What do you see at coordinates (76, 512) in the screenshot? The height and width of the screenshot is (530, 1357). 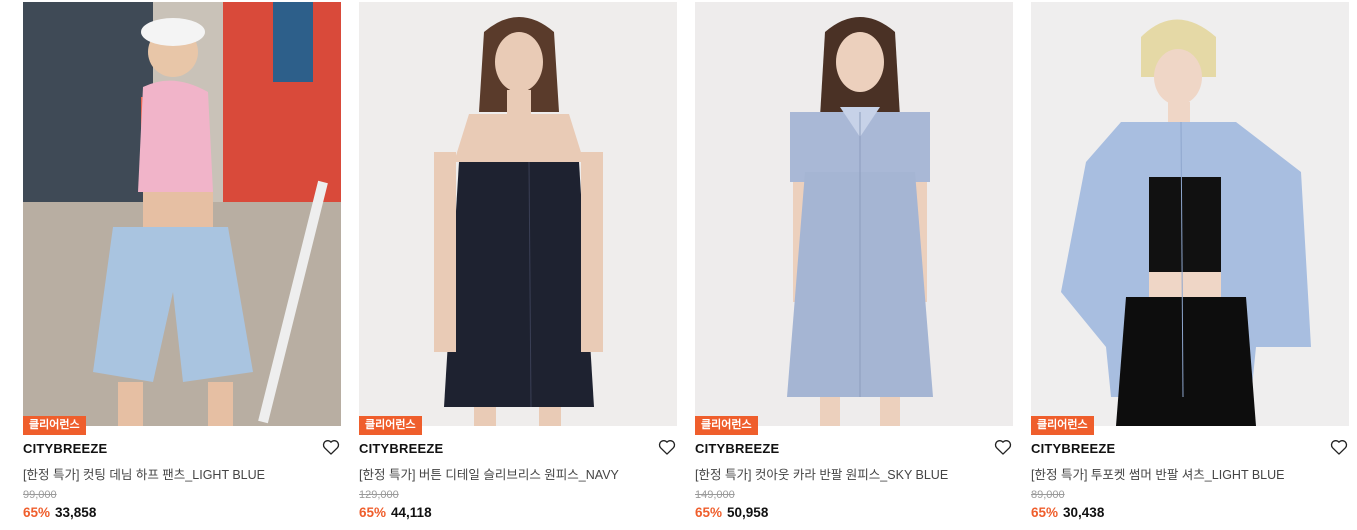 I see `sale-price: 33,858` at bounding box center [76, 512].